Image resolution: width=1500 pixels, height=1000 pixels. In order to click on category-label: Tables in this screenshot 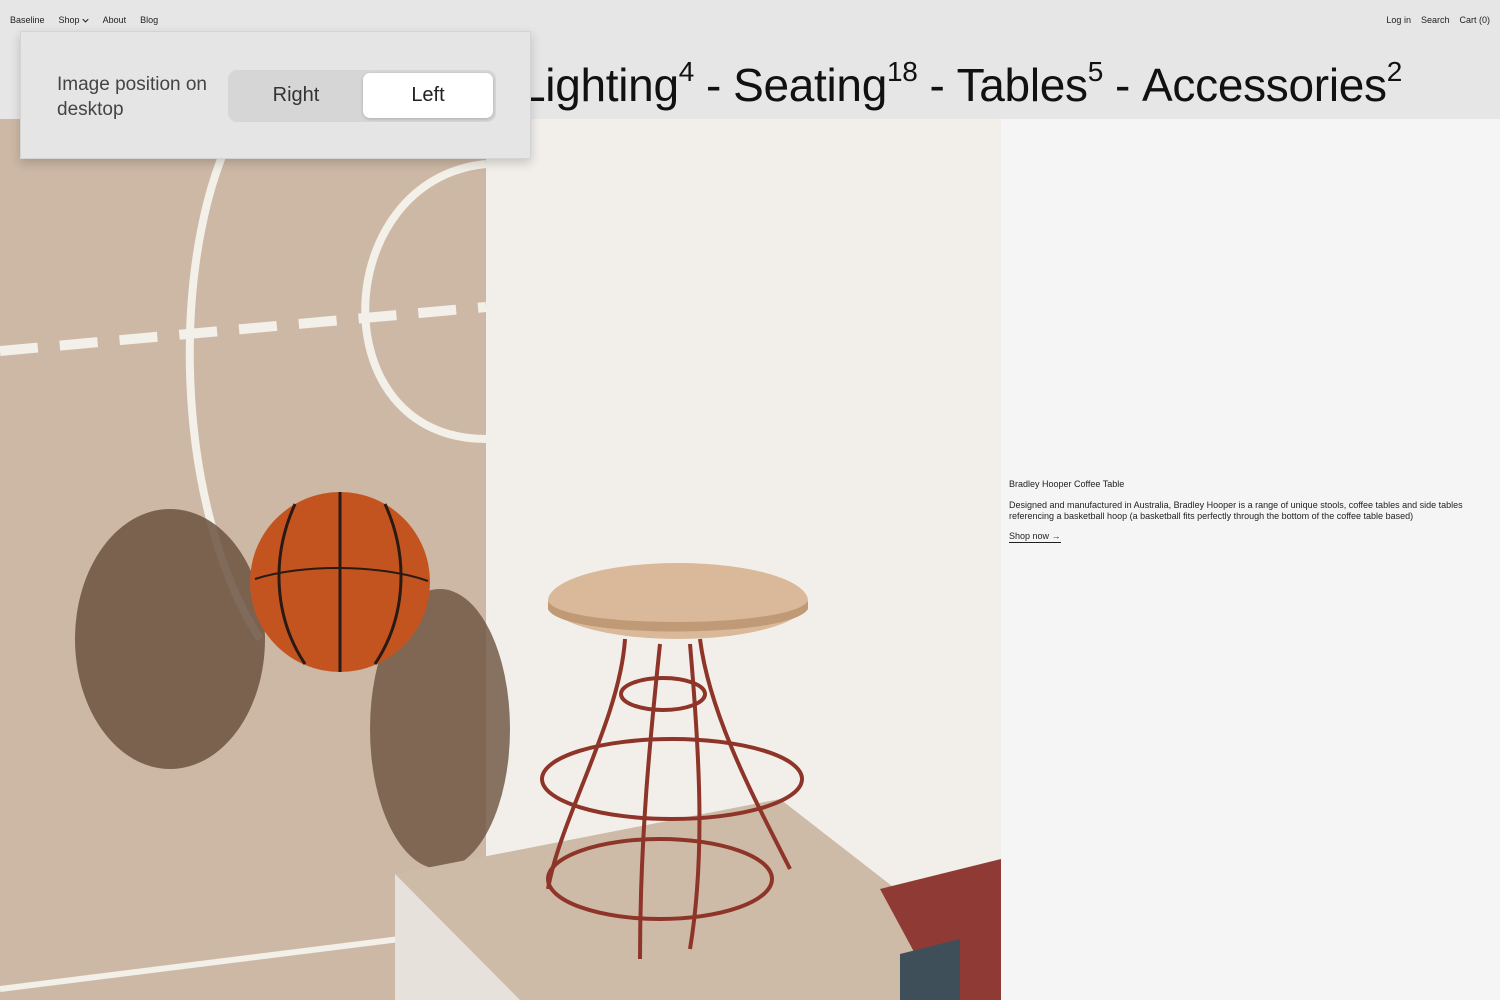, I will do `click(1022, 85)`.